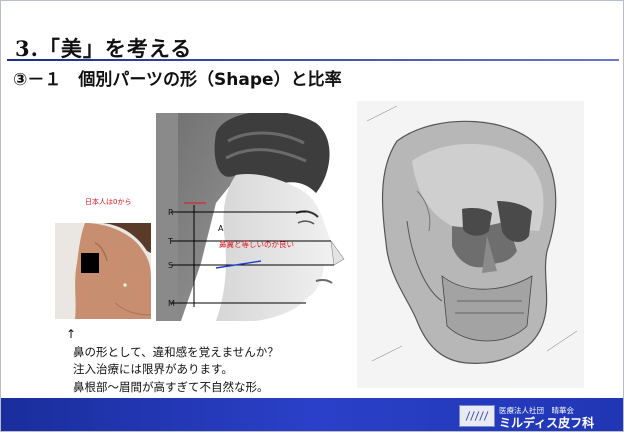  Describe the element at coordinates (108, 202) in the screenshot. I see `annotation-japanese-ratio: 日本人は0から` at that location.